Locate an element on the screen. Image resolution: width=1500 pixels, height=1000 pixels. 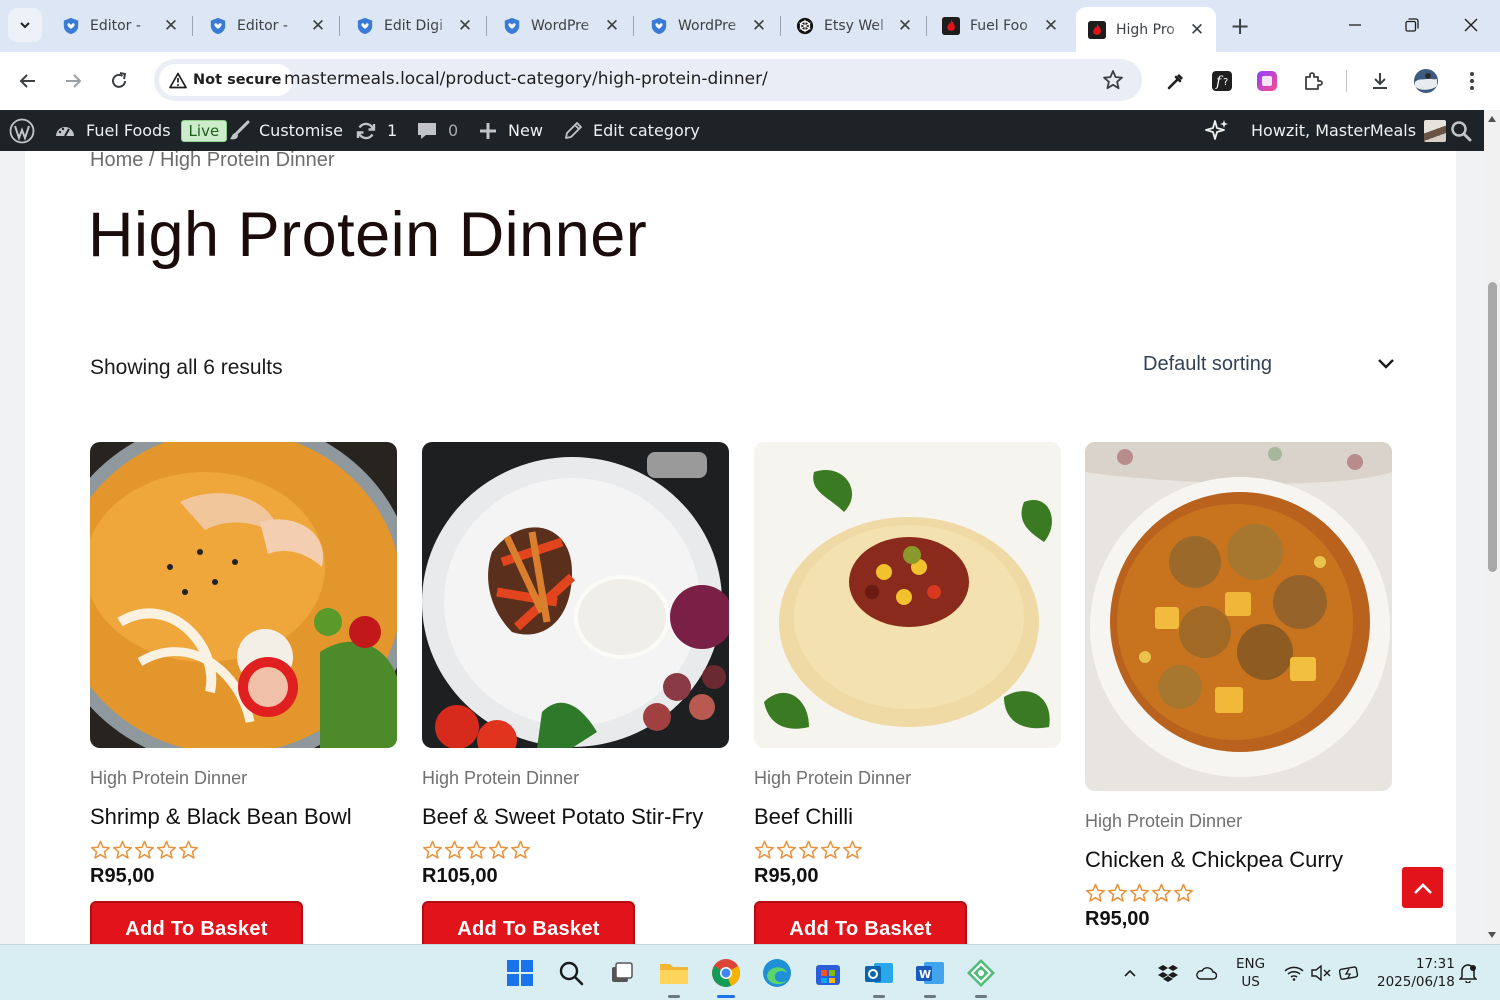
battery-icon is located at coordinates (1350, 972).